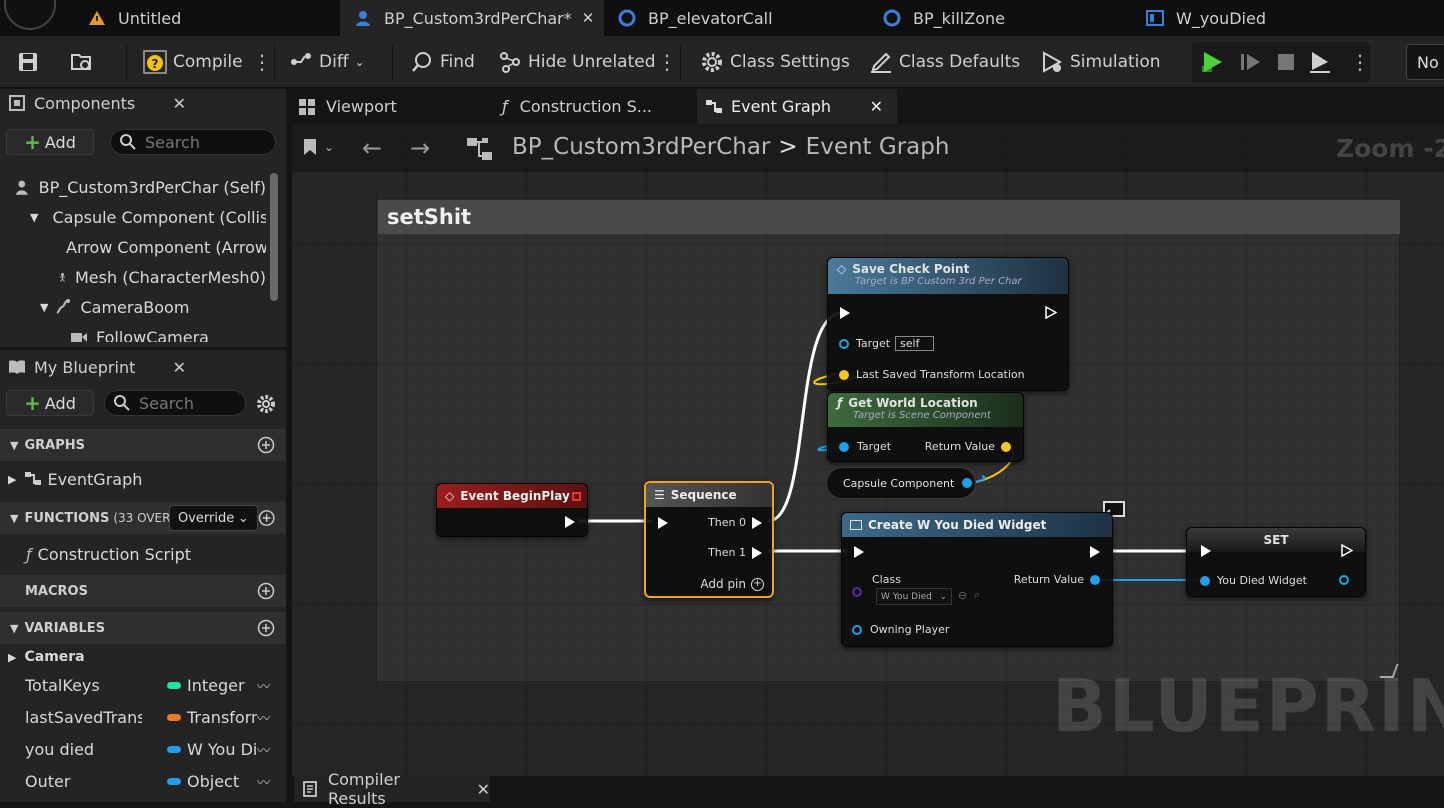  What do you see at coordinates (1215, 62) in the screenshot?
I see `play-button` at bounding box center [1215, 62].